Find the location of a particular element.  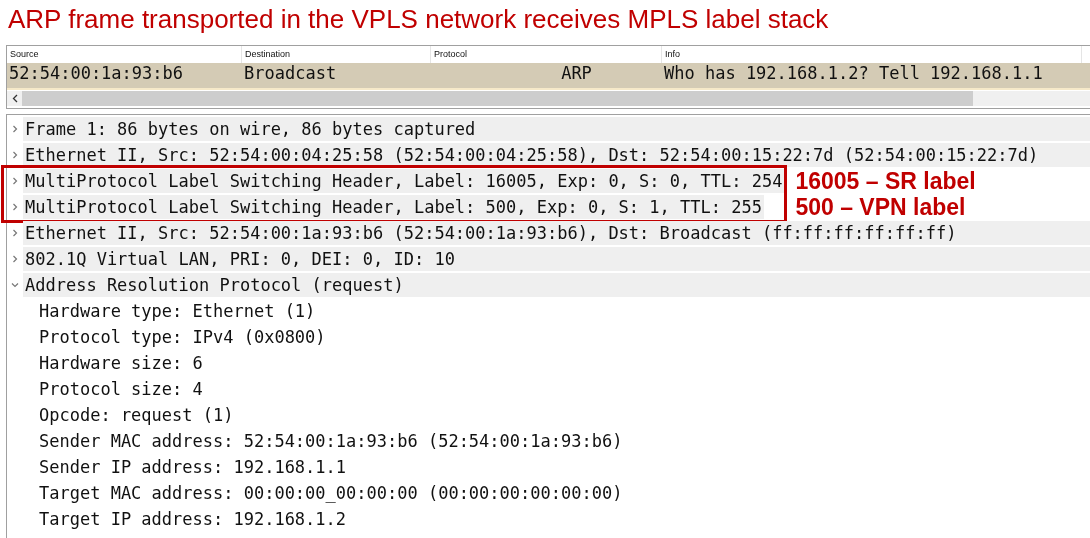

field-line: Opcode: request (1) is located at coordinates (136, 415).